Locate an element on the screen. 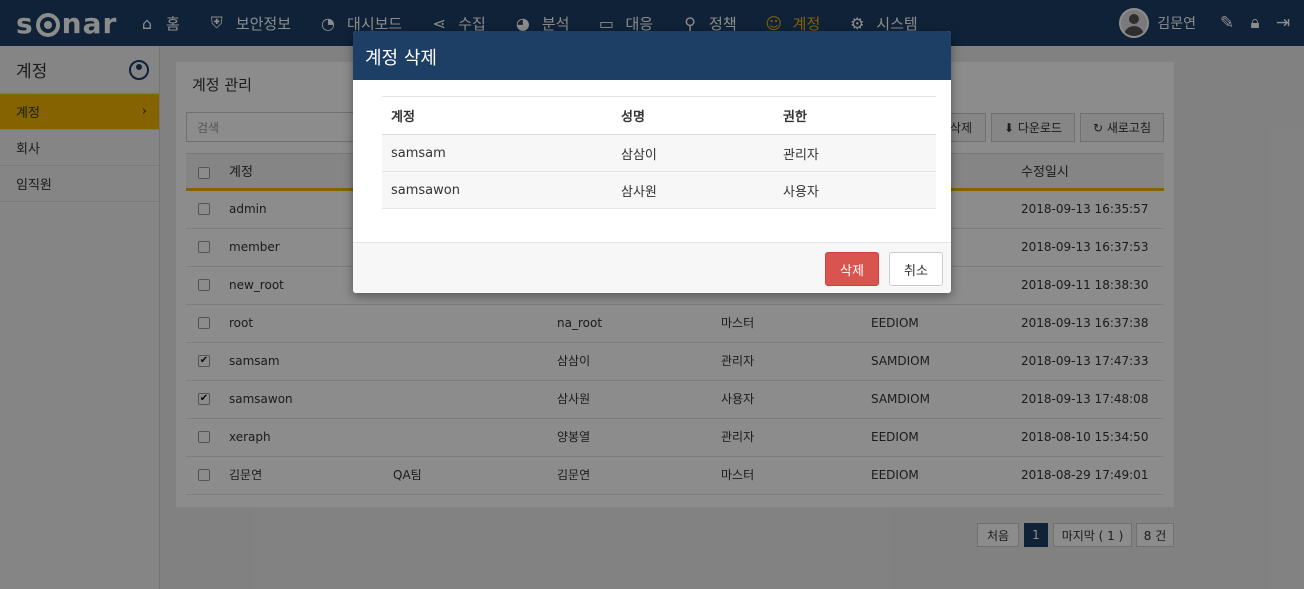 The image size is (1304, 589). column-header-name: 성명 is located at coordinates (693, 115).